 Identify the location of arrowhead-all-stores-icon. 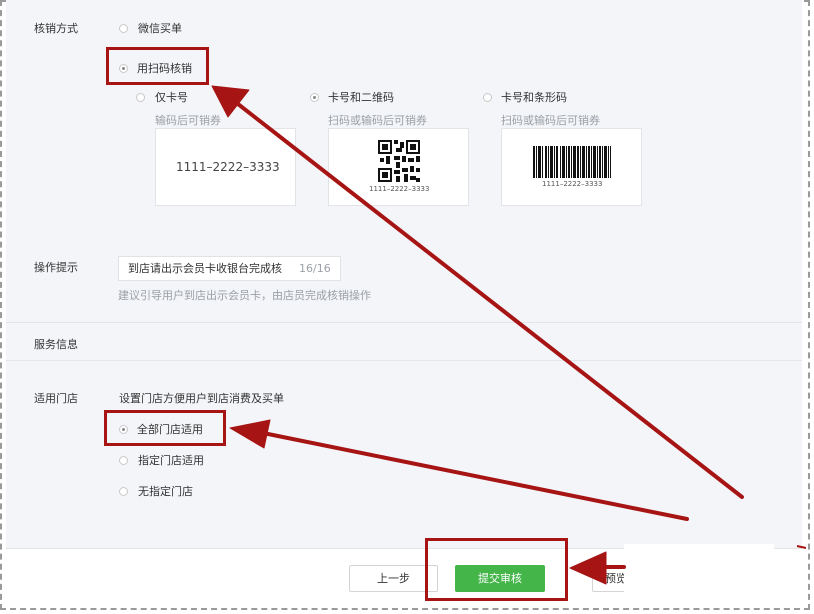
(250, 434).